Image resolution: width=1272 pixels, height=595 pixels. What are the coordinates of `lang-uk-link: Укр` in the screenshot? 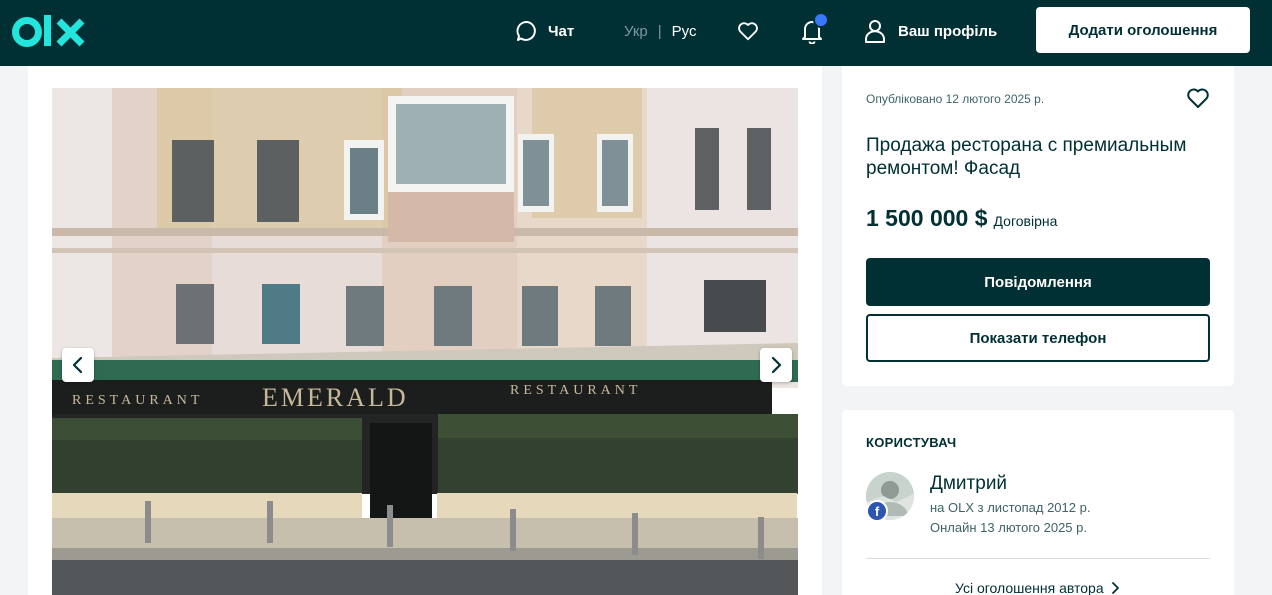 It's located at (636, 31).